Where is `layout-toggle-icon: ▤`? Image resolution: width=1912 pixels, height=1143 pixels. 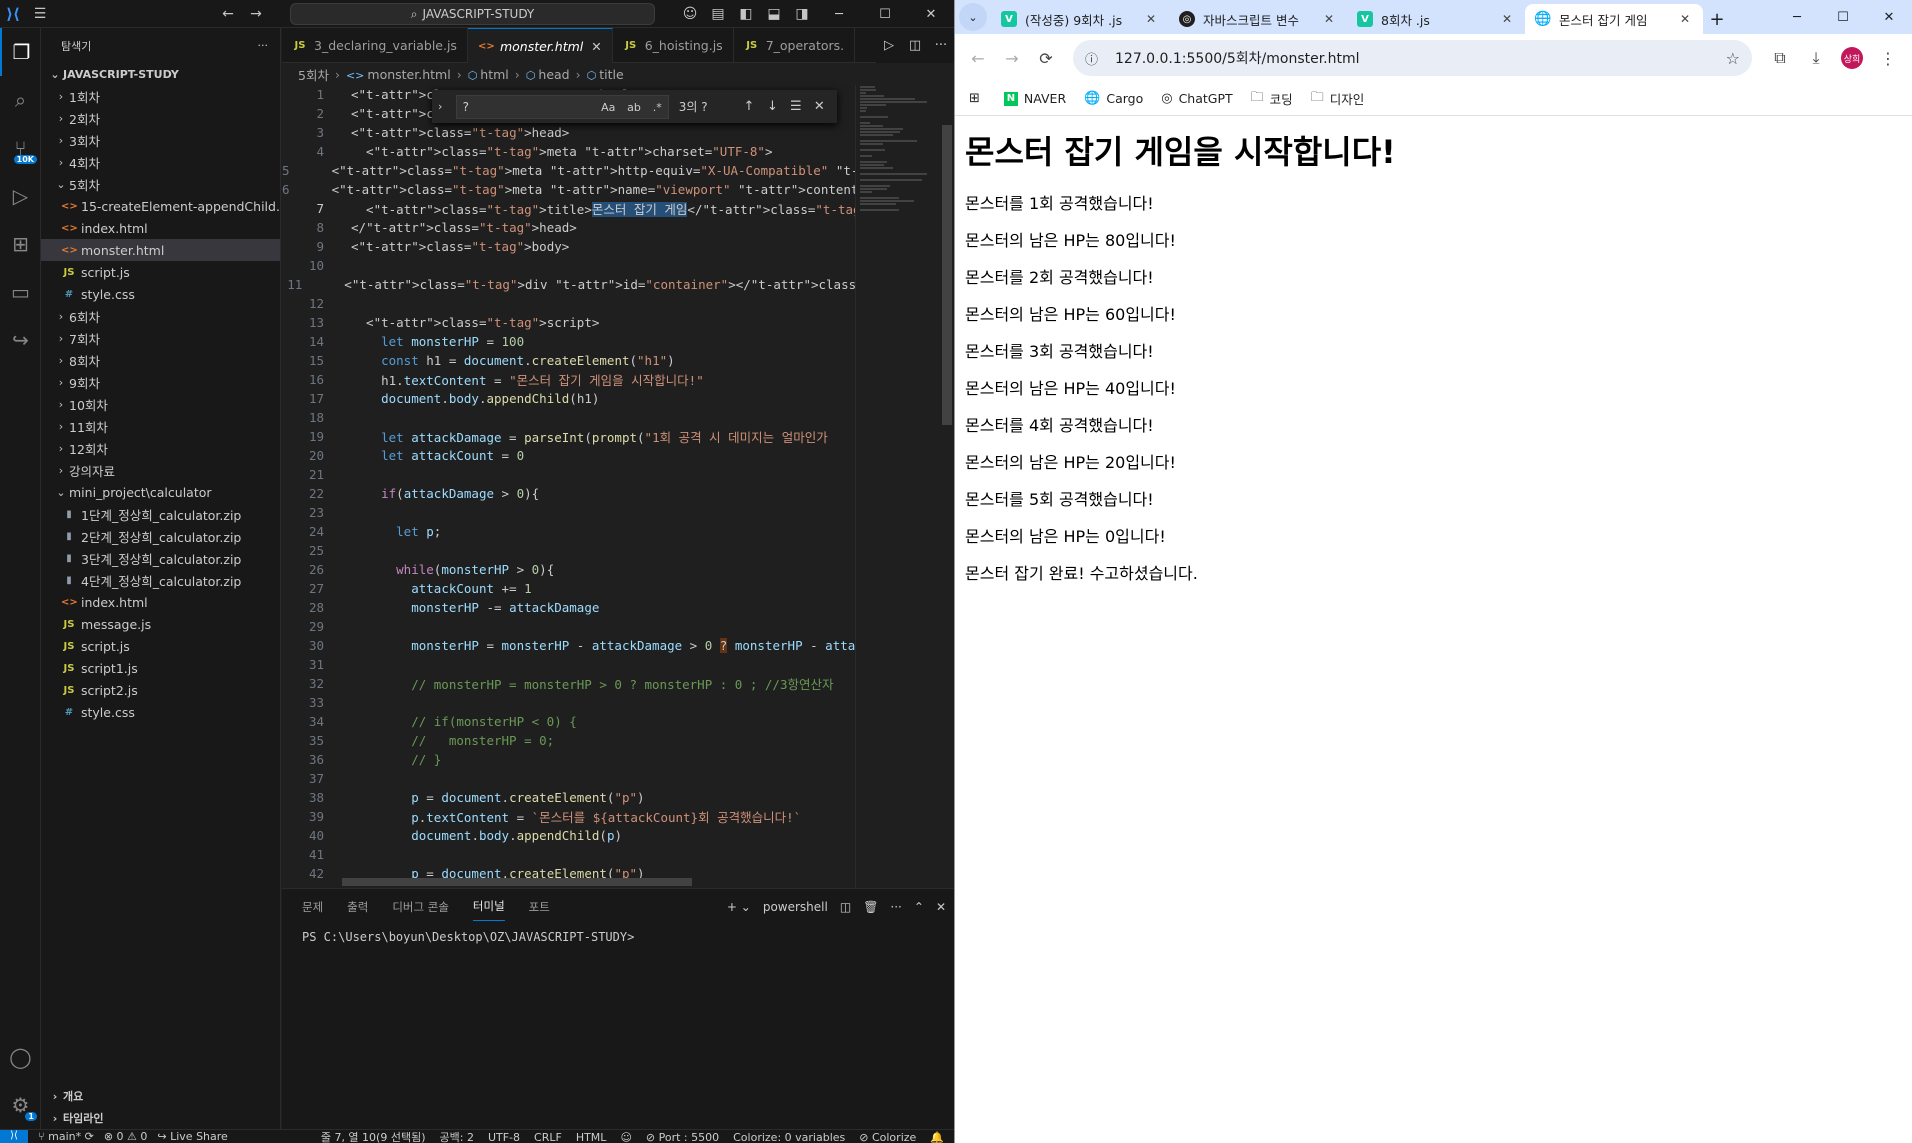
layout-toggle-icon: ▤ is located at coordinates (718, 14).